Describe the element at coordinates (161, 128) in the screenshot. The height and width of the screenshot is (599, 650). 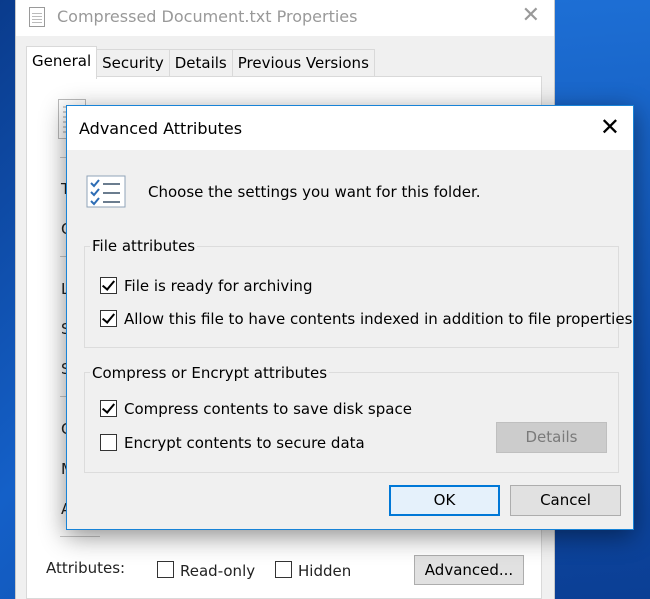
I see `dialog-title: Advanced Attributes` at that location.